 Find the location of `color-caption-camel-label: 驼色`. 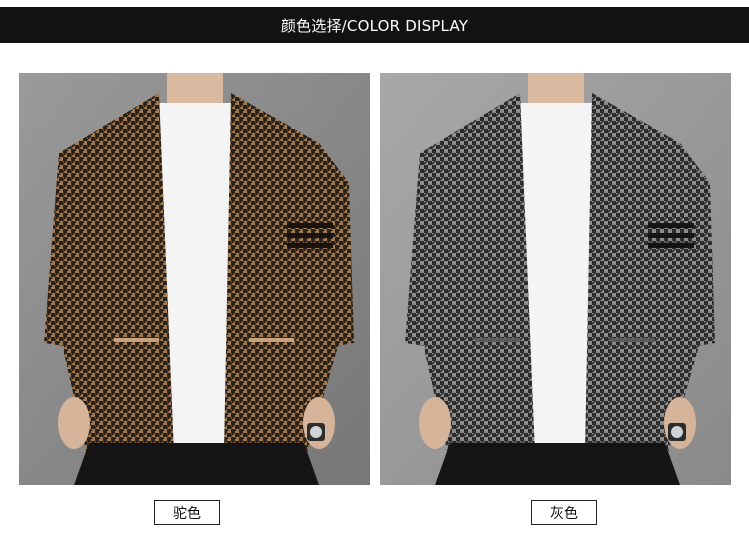

color-caption-camel-label: 驼色 is located at coordinates (187, 513).